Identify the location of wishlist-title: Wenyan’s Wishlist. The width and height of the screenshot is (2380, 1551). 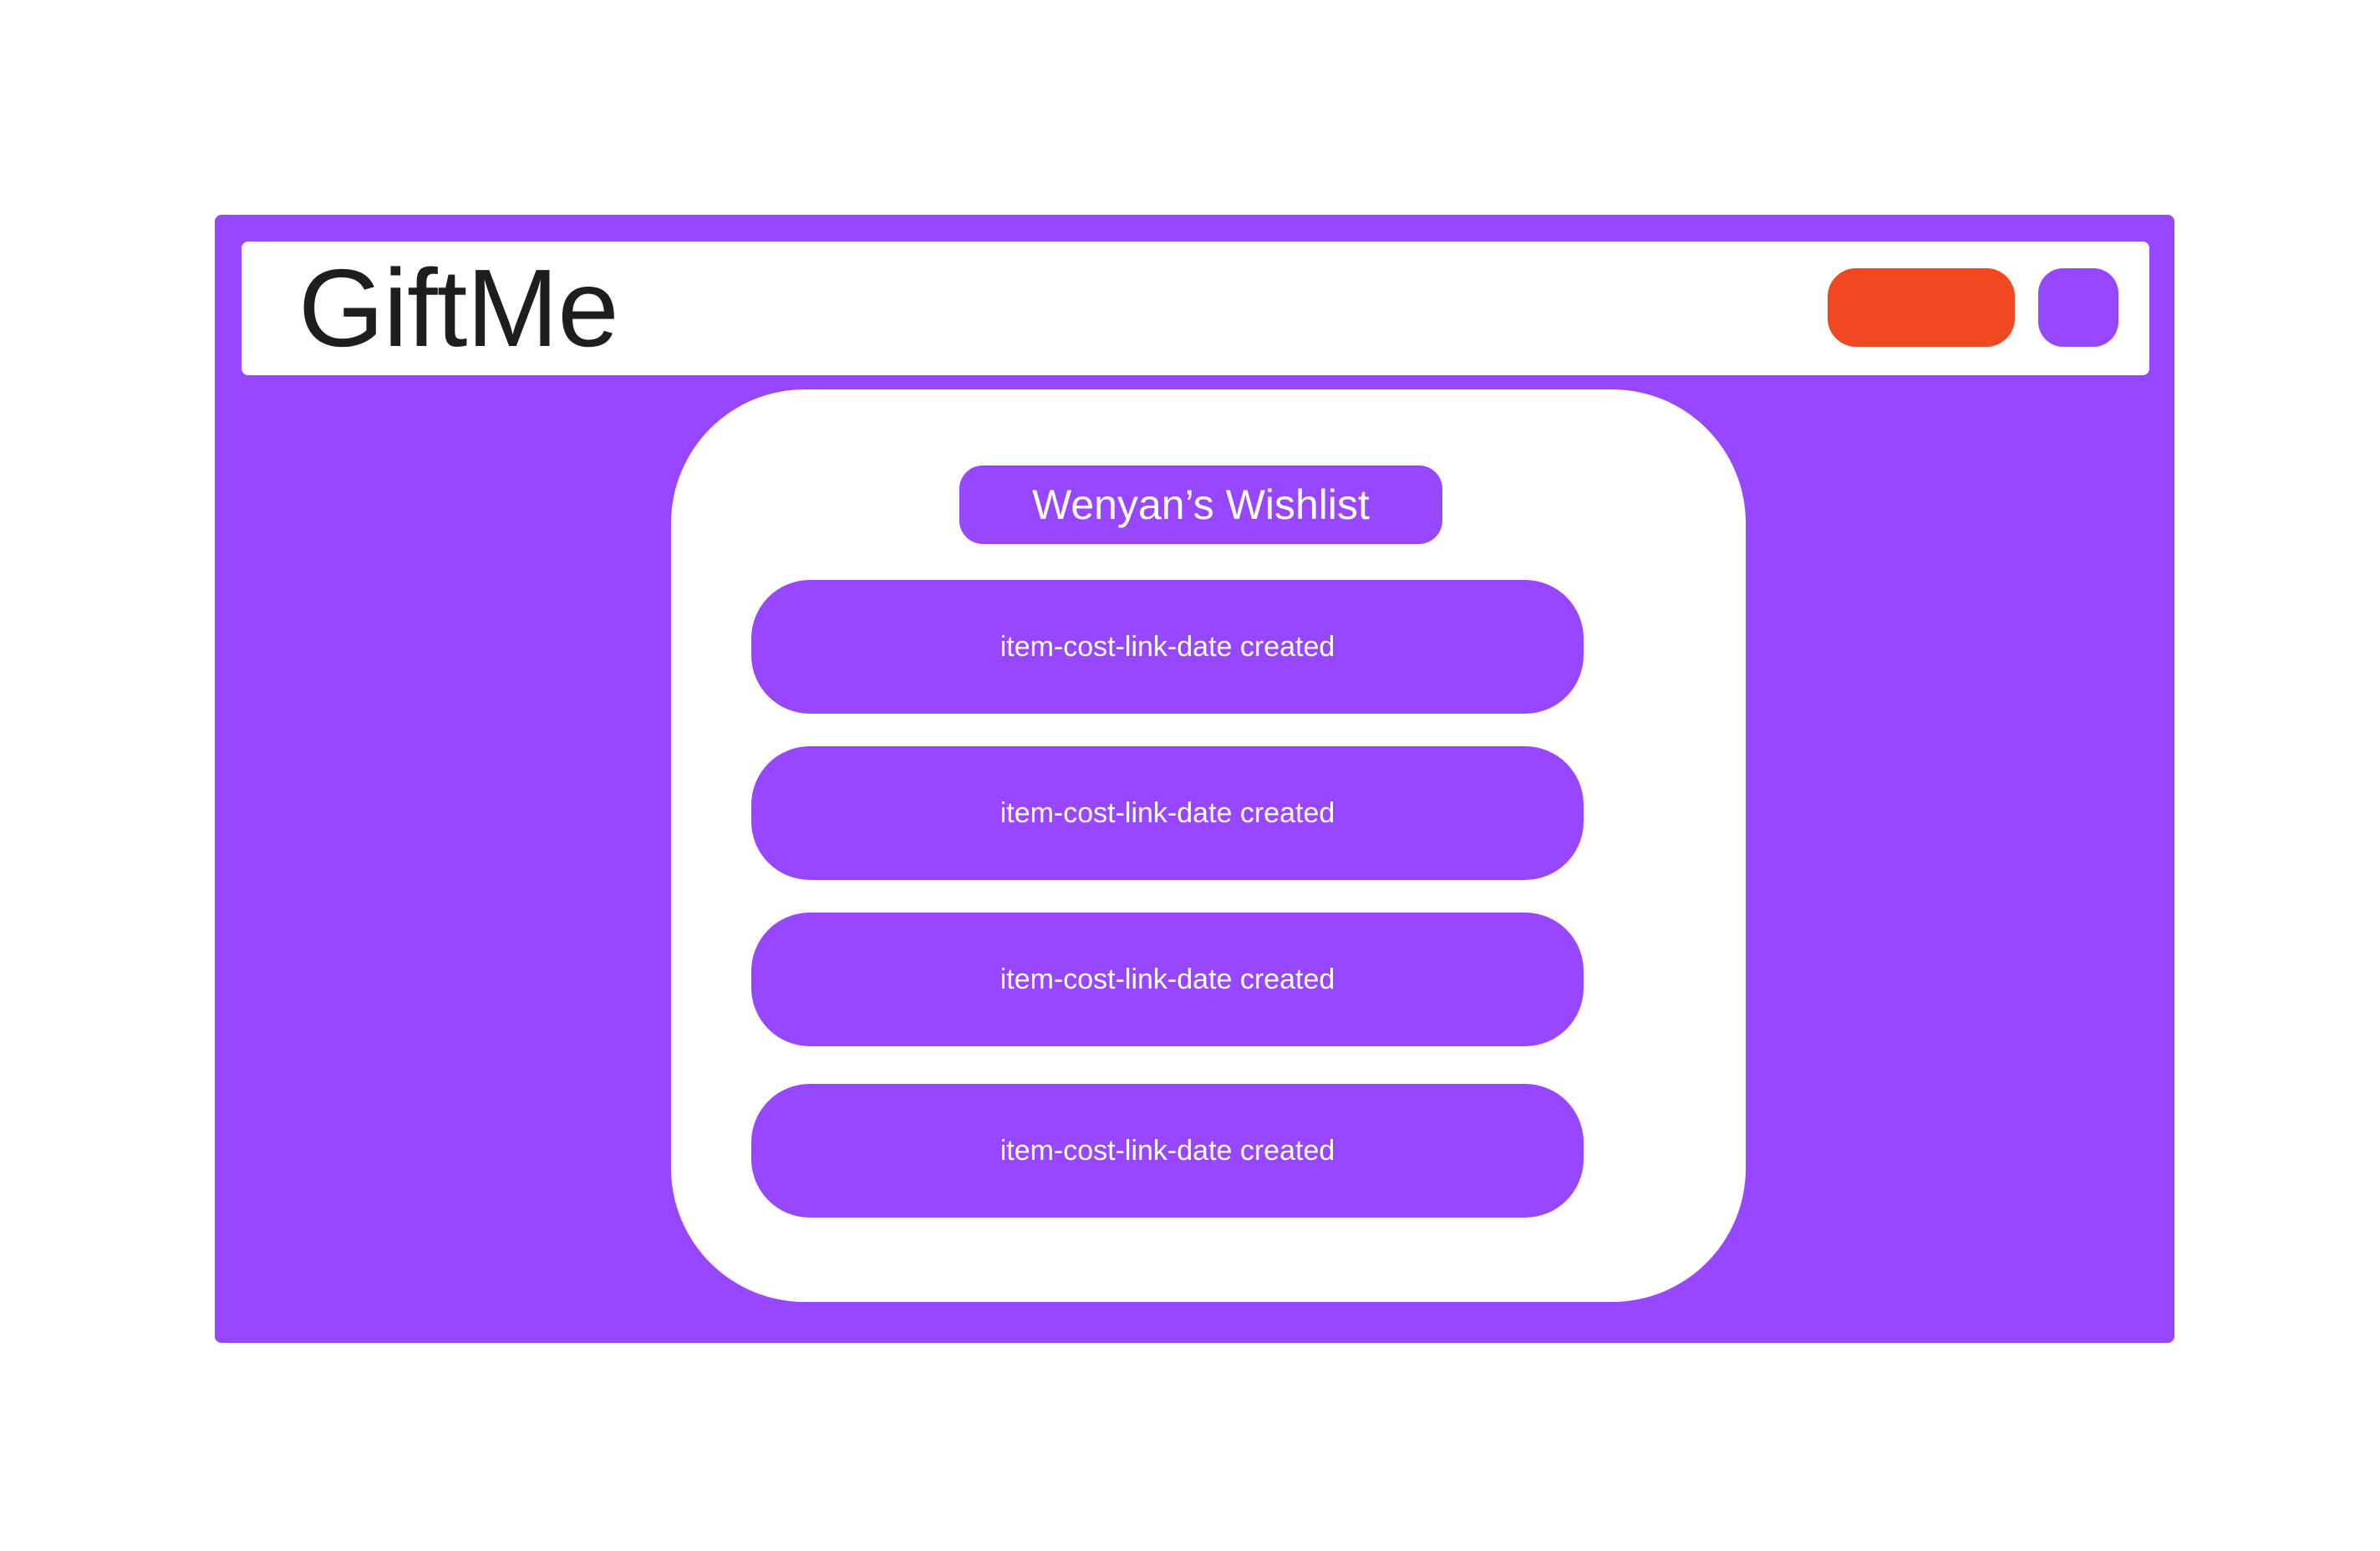
(1200, 505).